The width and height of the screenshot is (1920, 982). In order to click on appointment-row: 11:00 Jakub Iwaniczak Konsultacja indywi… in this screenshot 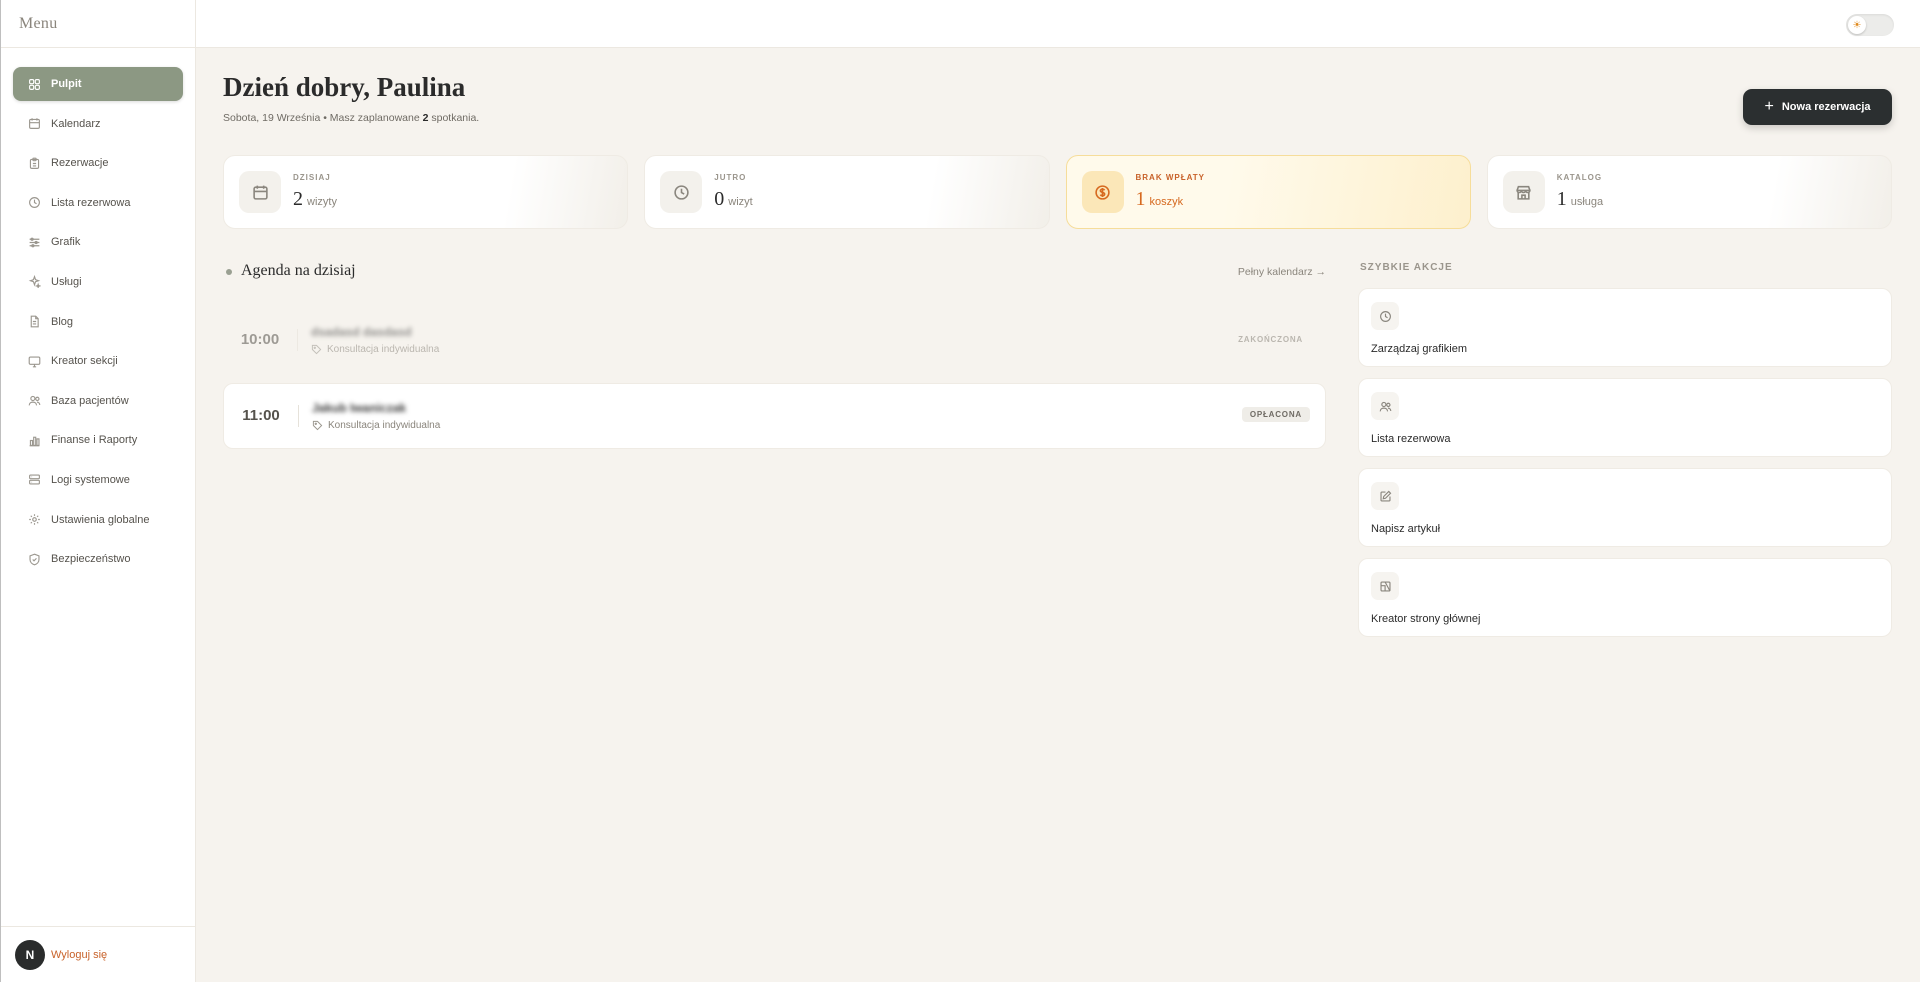, I will do `click(774, 416)`.